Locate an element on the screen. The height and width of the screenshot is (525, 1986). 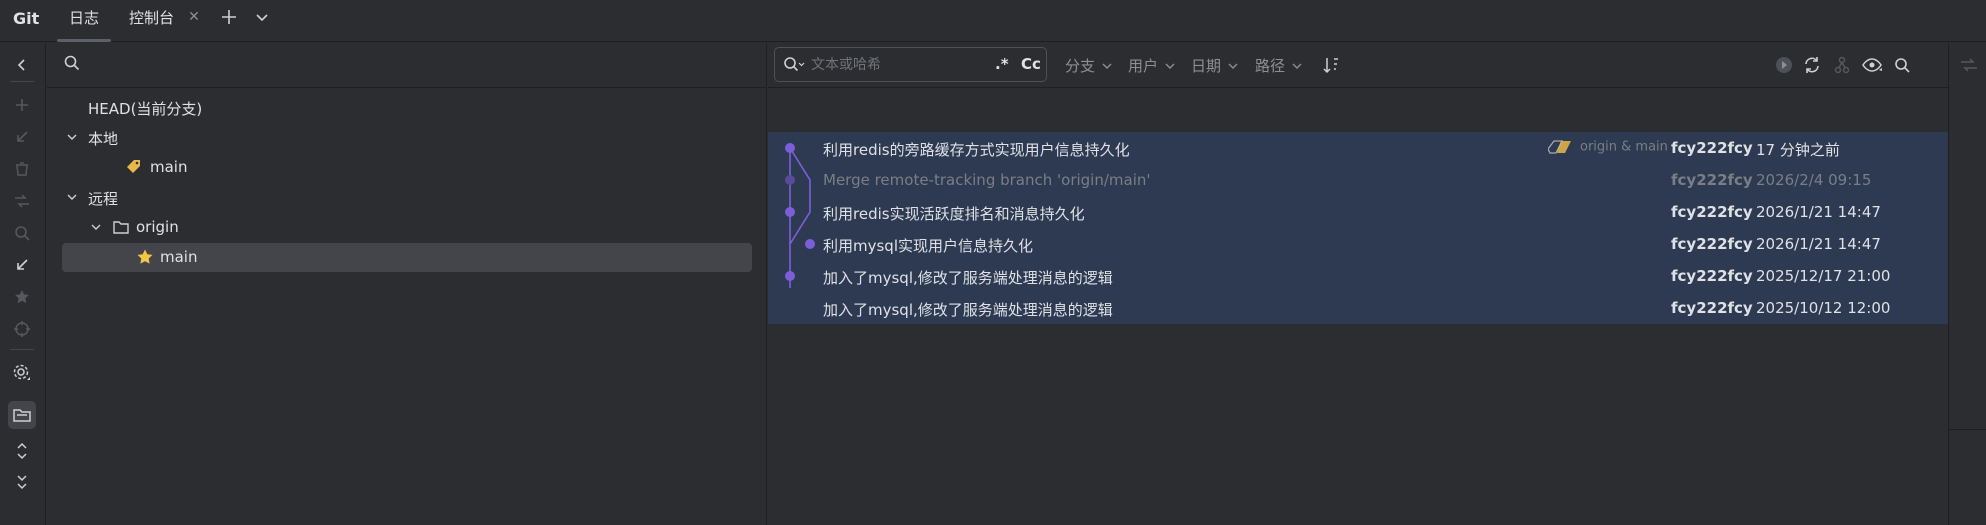
cherry-pick-icon is located at coordinates (1784, 65).